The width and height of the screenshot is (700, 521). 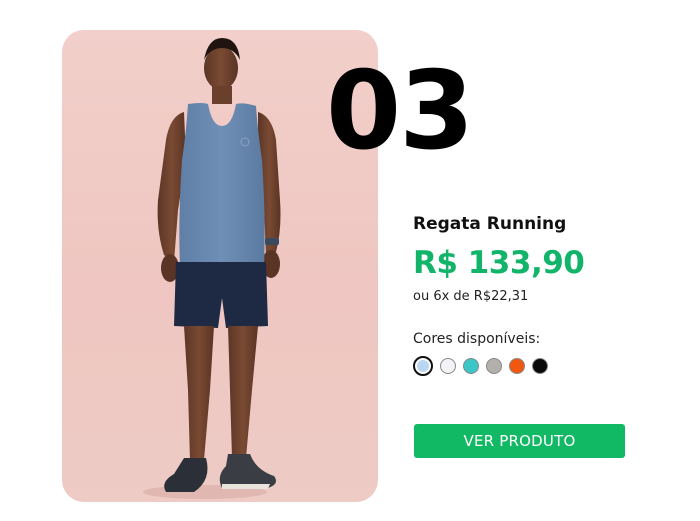 What do you see at coordinates (471, 296) in the screenshot?
I see `installments-text: ou 6x de R$22,31` at bounding box center [471, 296].